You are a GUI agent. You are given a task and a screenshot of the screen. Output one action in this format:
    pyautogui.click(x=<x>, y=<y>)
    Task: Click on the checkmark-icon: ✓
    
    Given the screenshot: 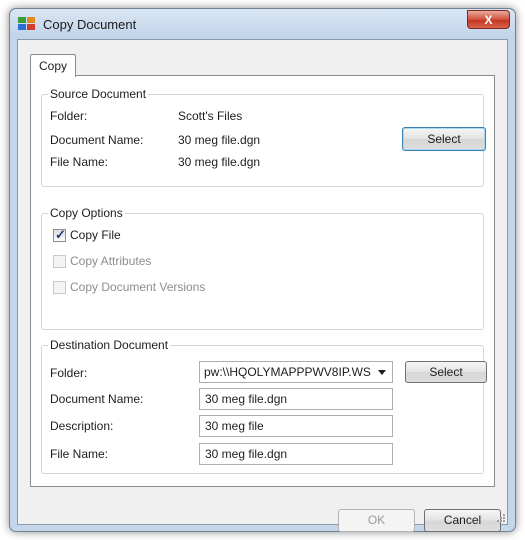 What is the action you would take?
    pyautogui.click(x=60, y=234)
    